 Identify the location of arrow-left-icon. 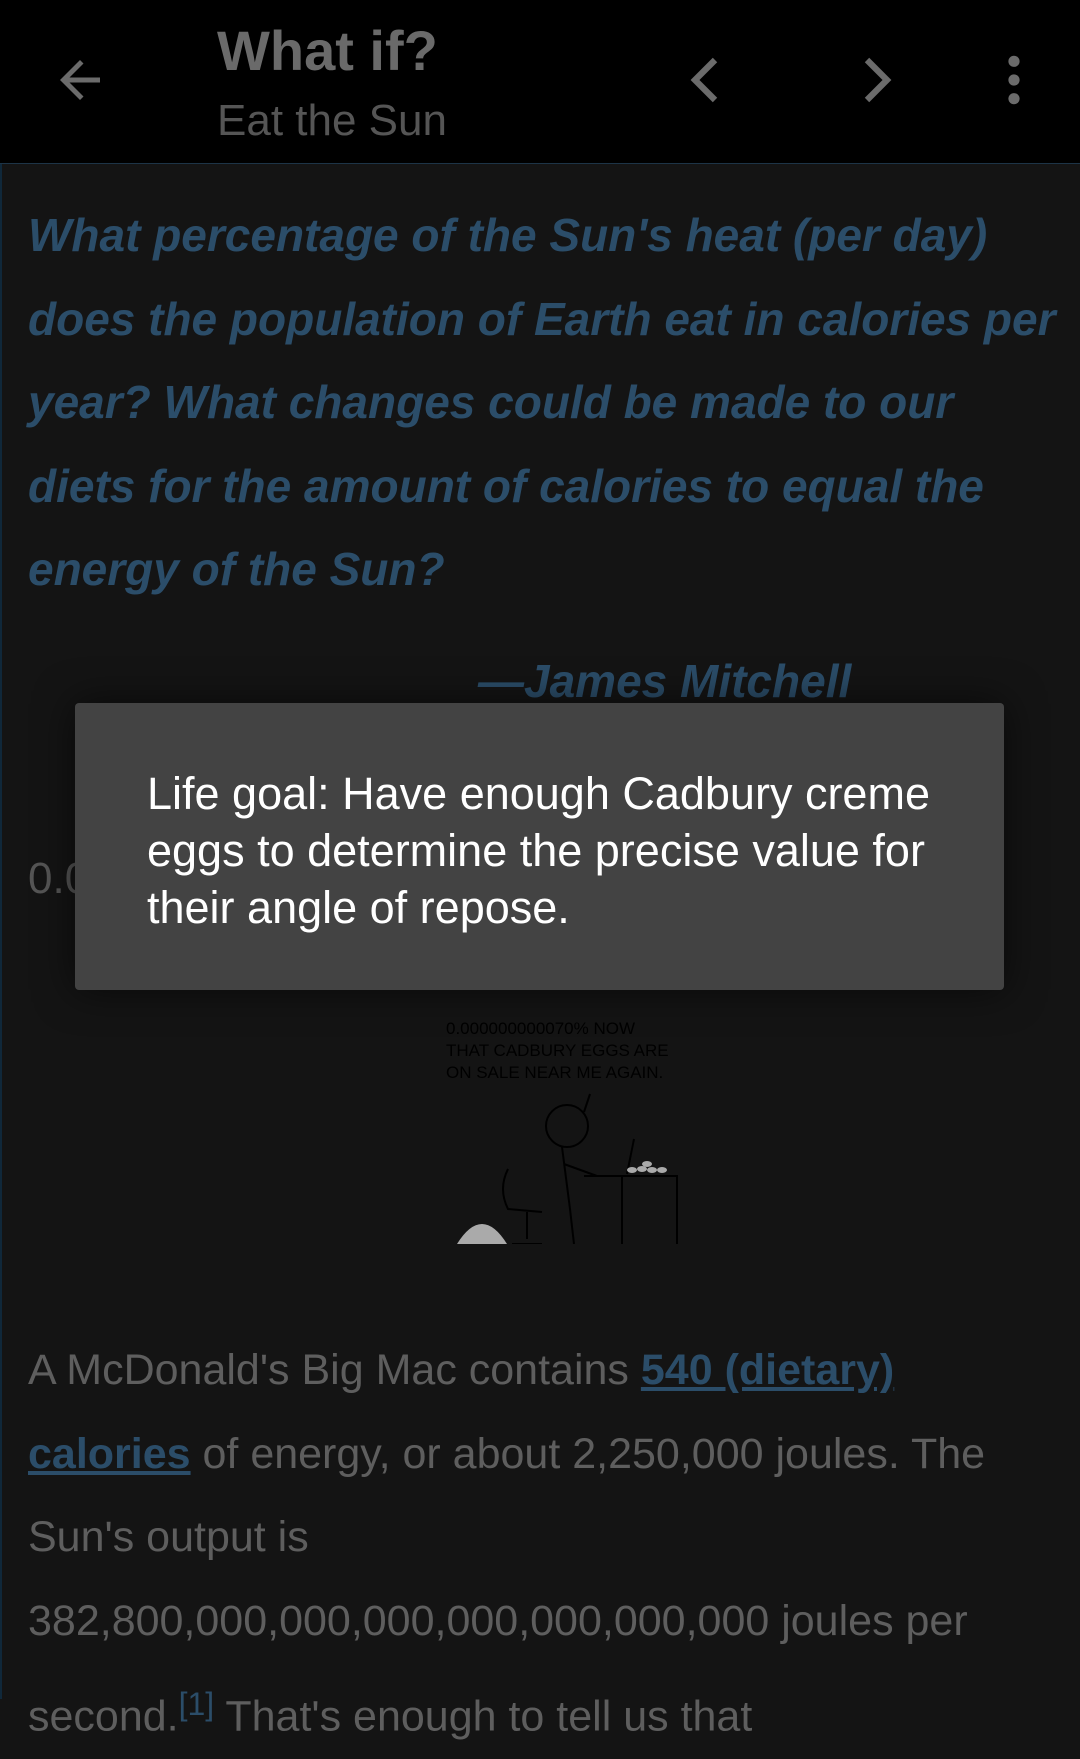
(80, 80).